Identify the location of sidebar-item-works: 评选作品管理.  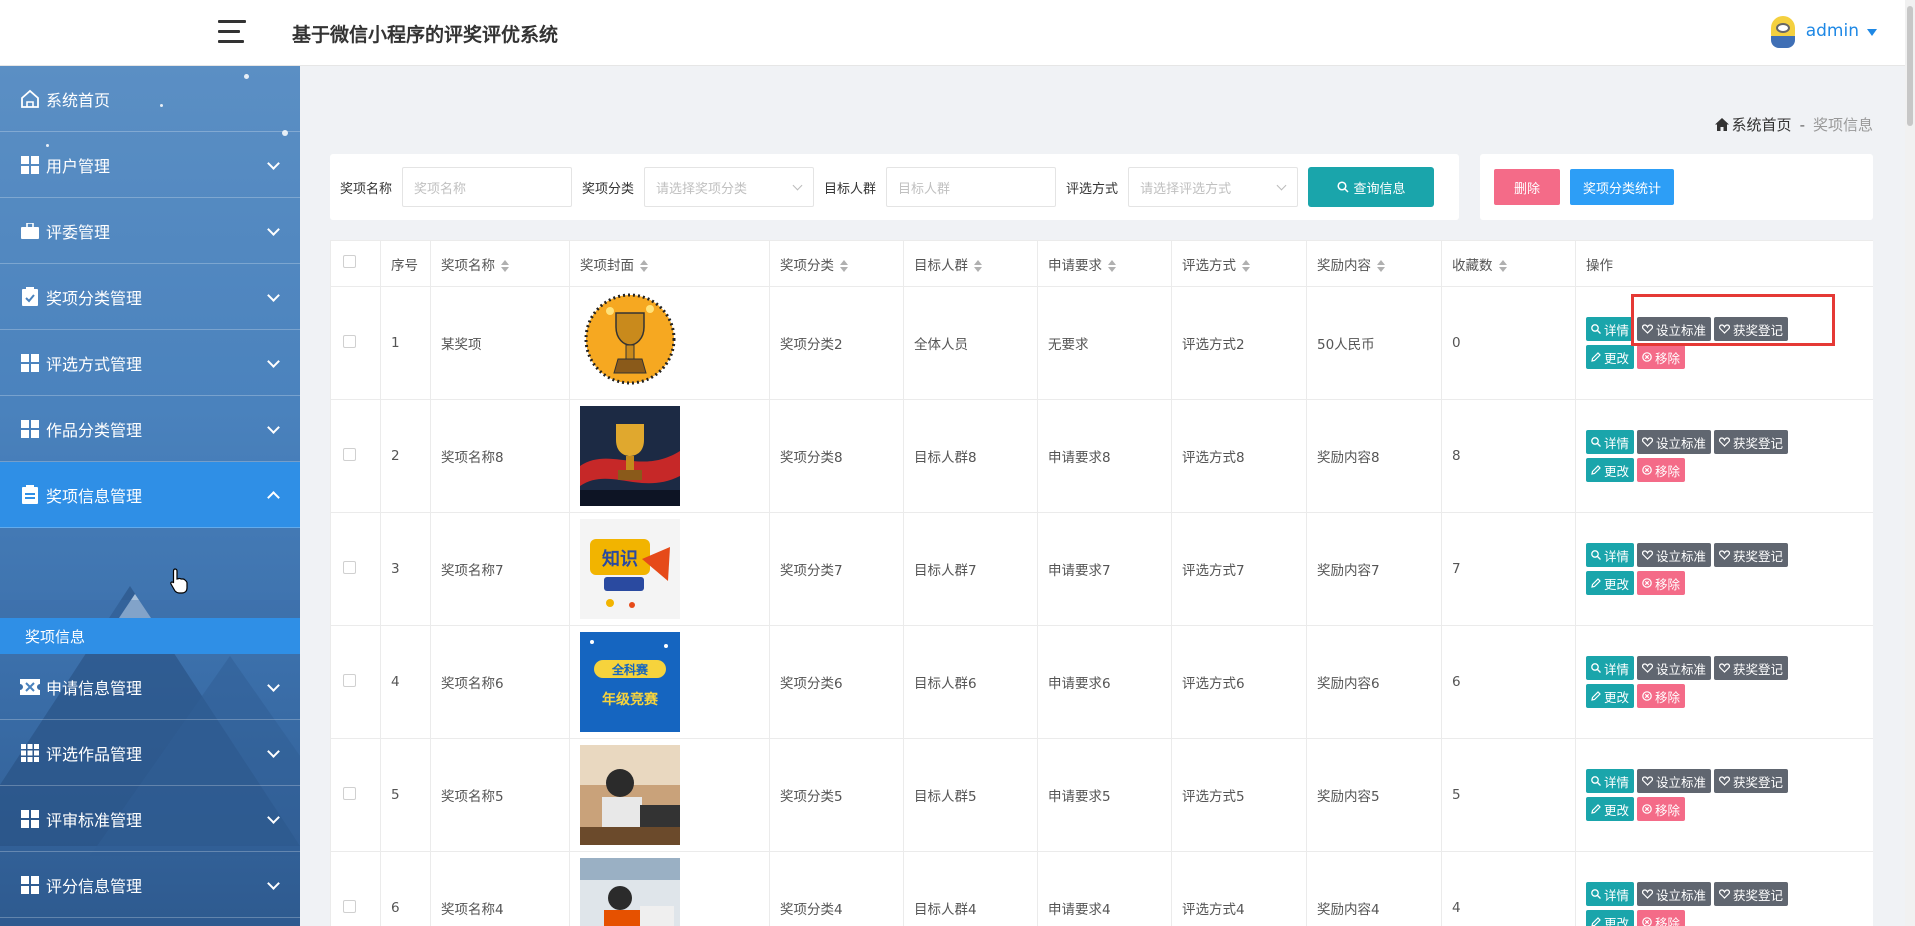
(150, 753).